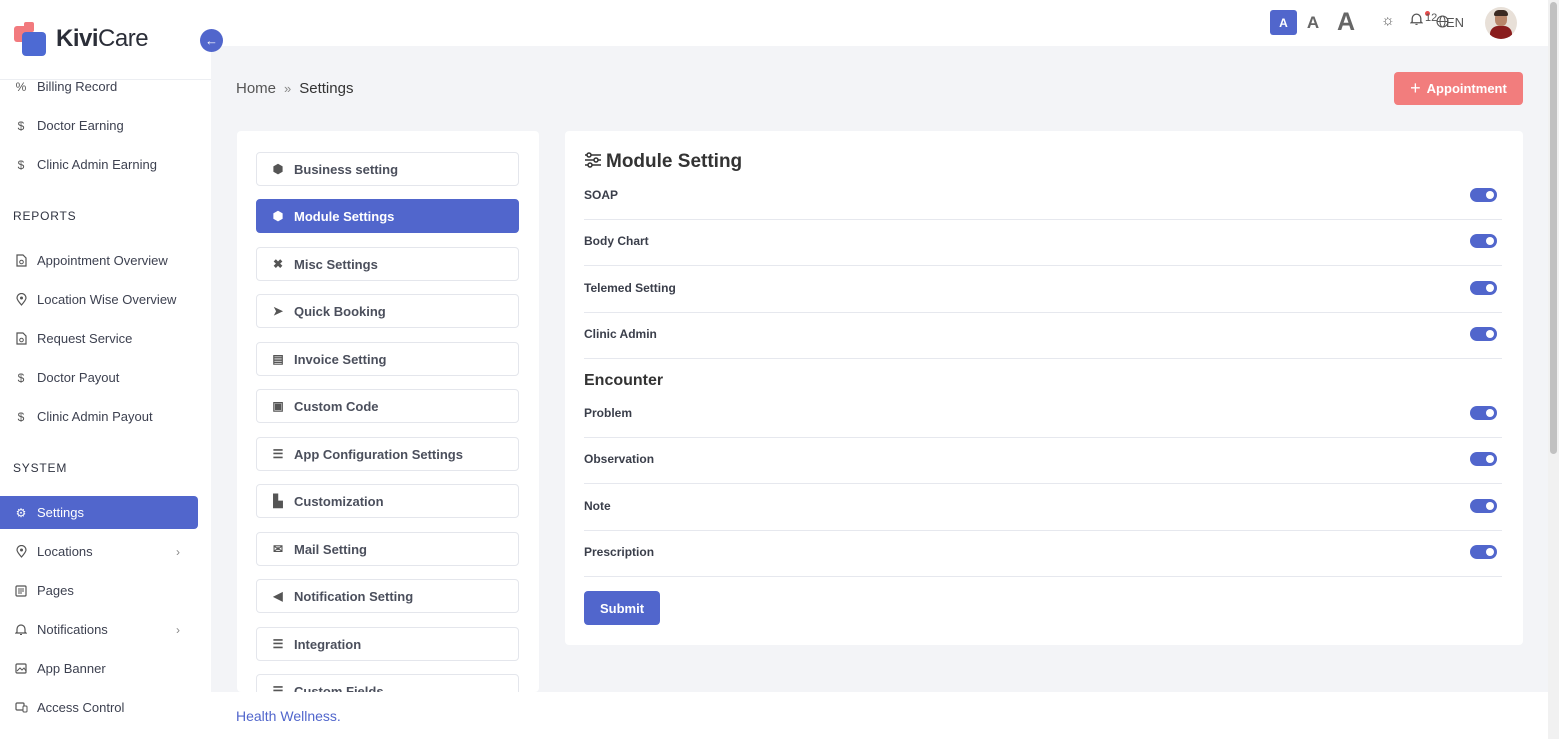 The image size is (1559, 739). Describe the element at coordinates (278, 596) in the screenshot. I see `megaphone-icon: ◀` at that location.